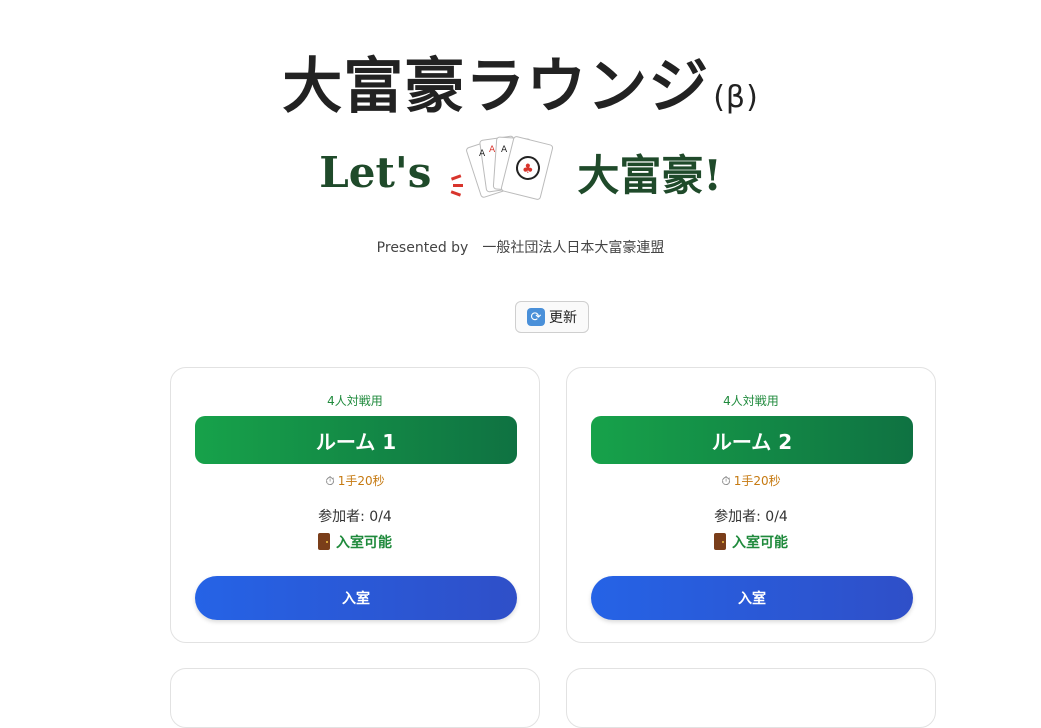 Image resolution: width=1041 pixels, height=728 pixels. What do you see at coordinates (573, 248) in the screenshot?
I see `organization-name: 一般社団法人日本大富豪連盟` at bounding box center [573, 248].